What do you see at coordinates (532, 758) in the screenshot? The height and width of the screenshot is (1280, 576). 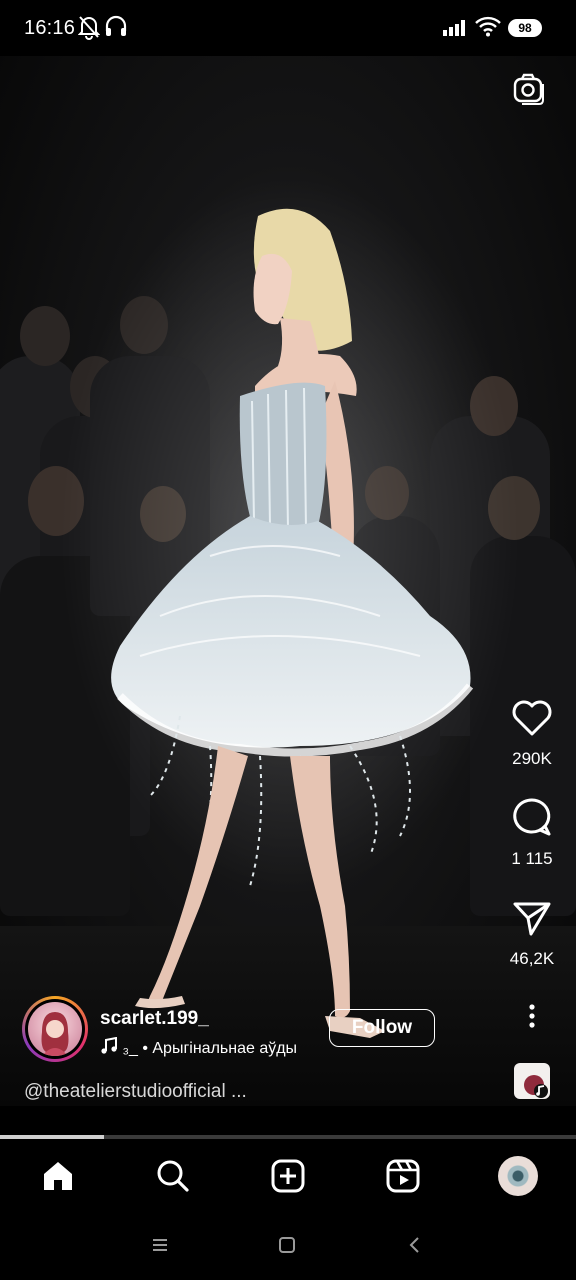 I see `like-count: 290K` at bounding box center [532, 758].